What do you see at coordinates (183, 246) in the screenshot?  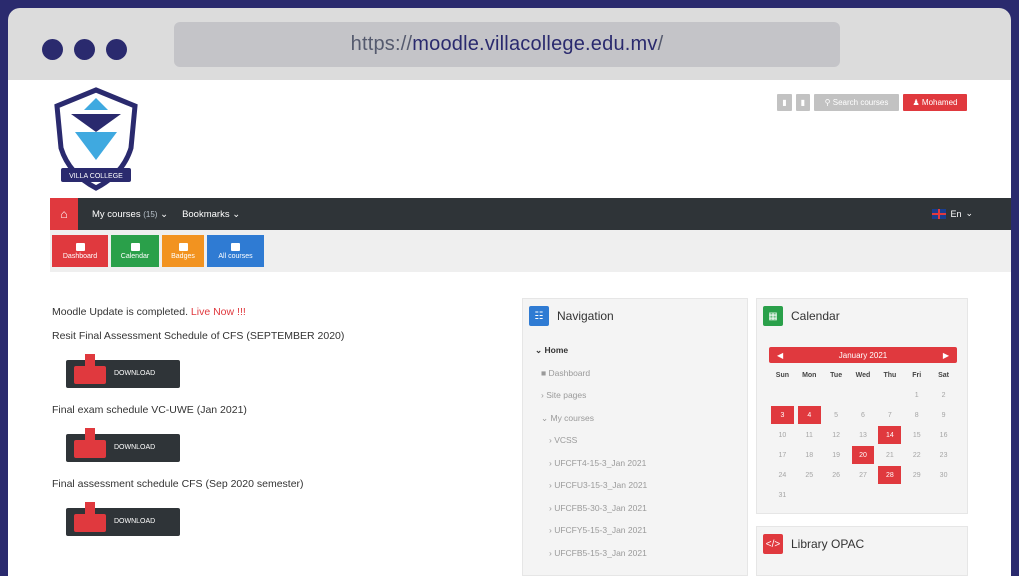 I see `badge-icon` at bounding box center [183, 246].